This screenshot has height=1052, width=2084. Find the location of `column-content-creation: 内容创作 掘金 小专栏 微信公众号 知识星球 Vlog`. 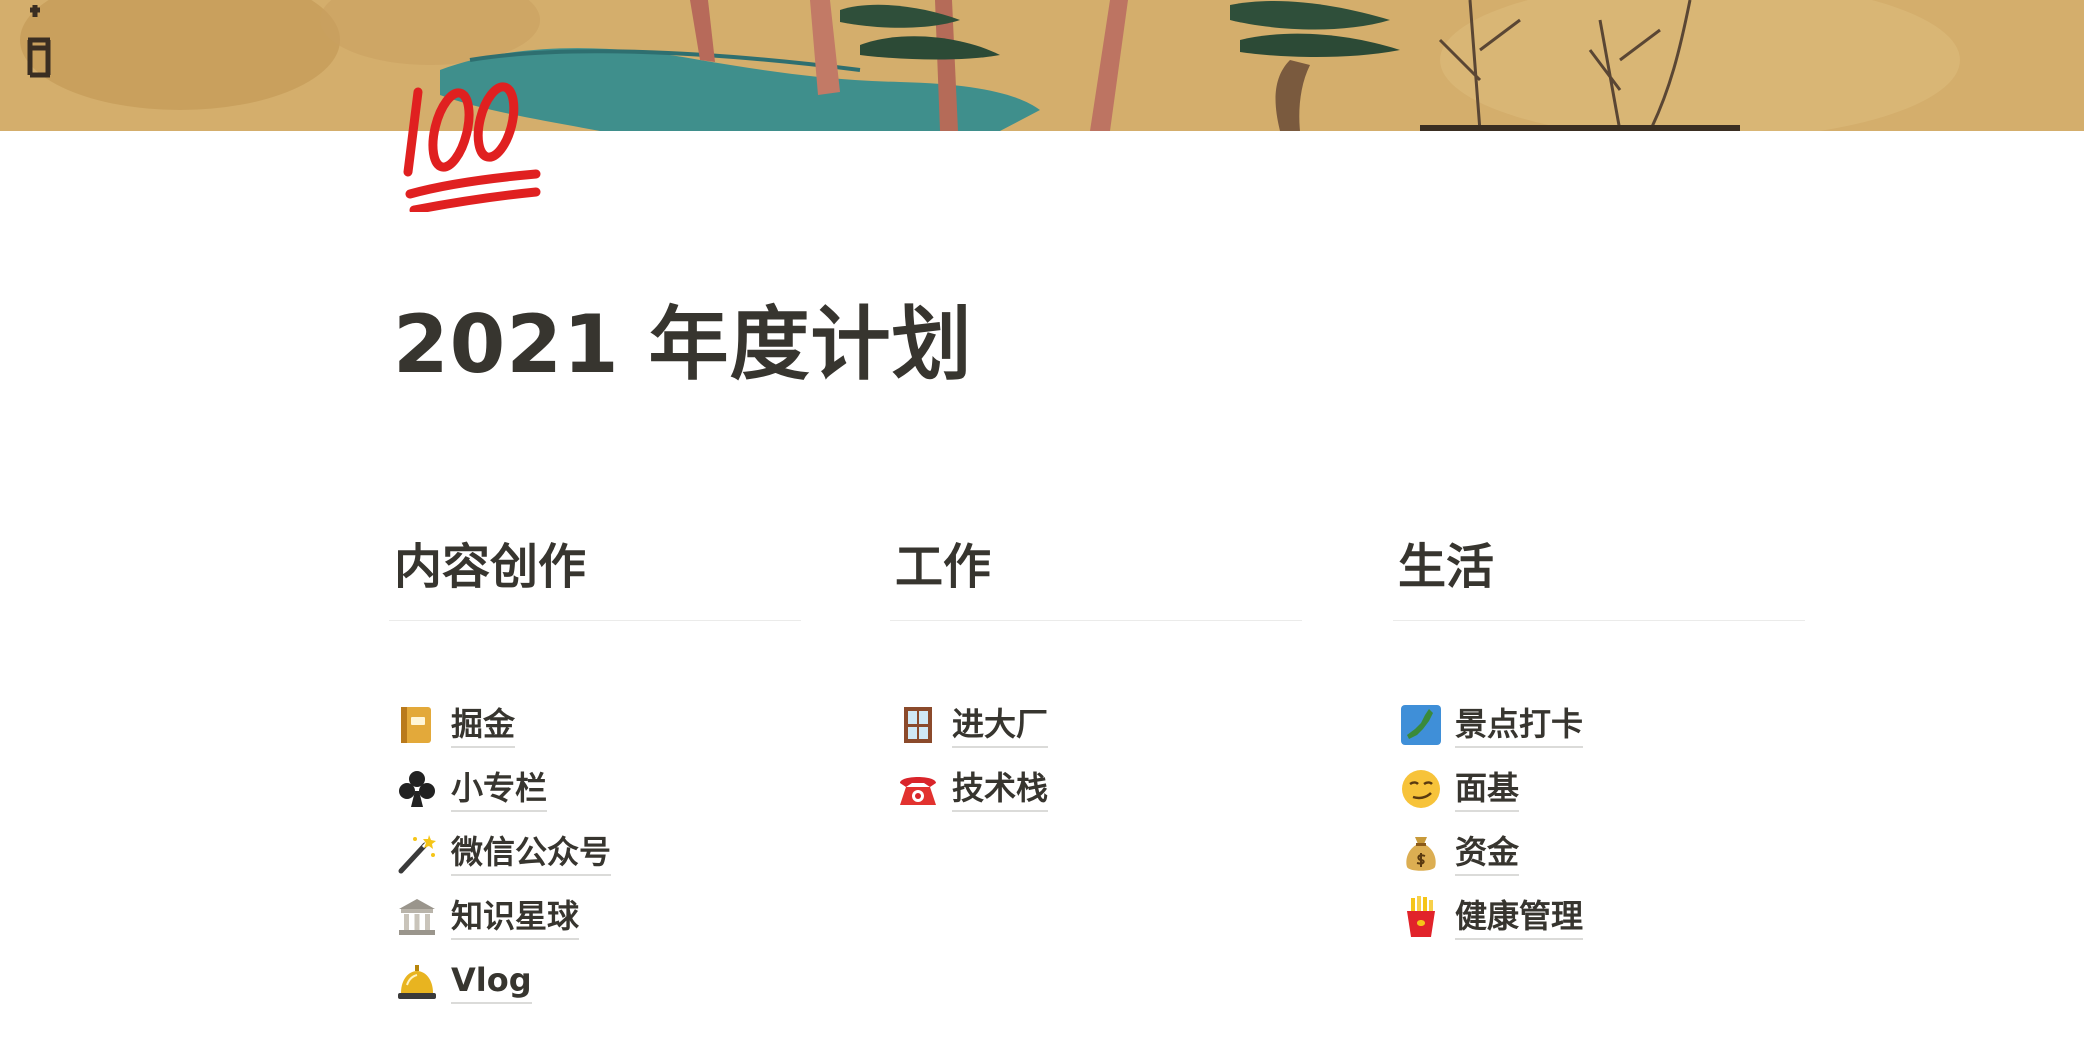

column-content-creation: 内容创作 掘金 小专栏 微信公众号 知识星球 Vlog is located at coordinates (595, 771).